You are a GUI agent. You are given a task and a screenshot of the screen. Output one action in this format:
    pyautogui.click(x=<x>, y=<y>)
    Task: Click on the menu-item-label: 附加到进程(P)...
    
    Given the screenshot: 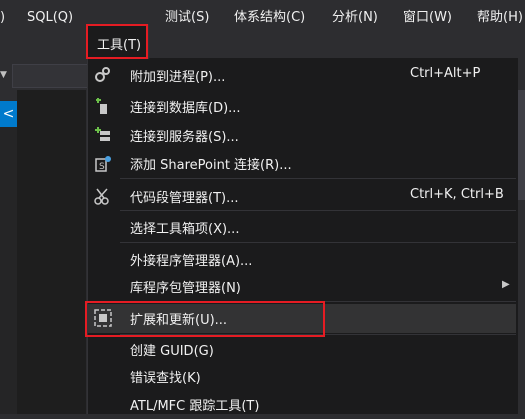 What is the action you would take?
    pyautogui.click(x=178, y=77)
    